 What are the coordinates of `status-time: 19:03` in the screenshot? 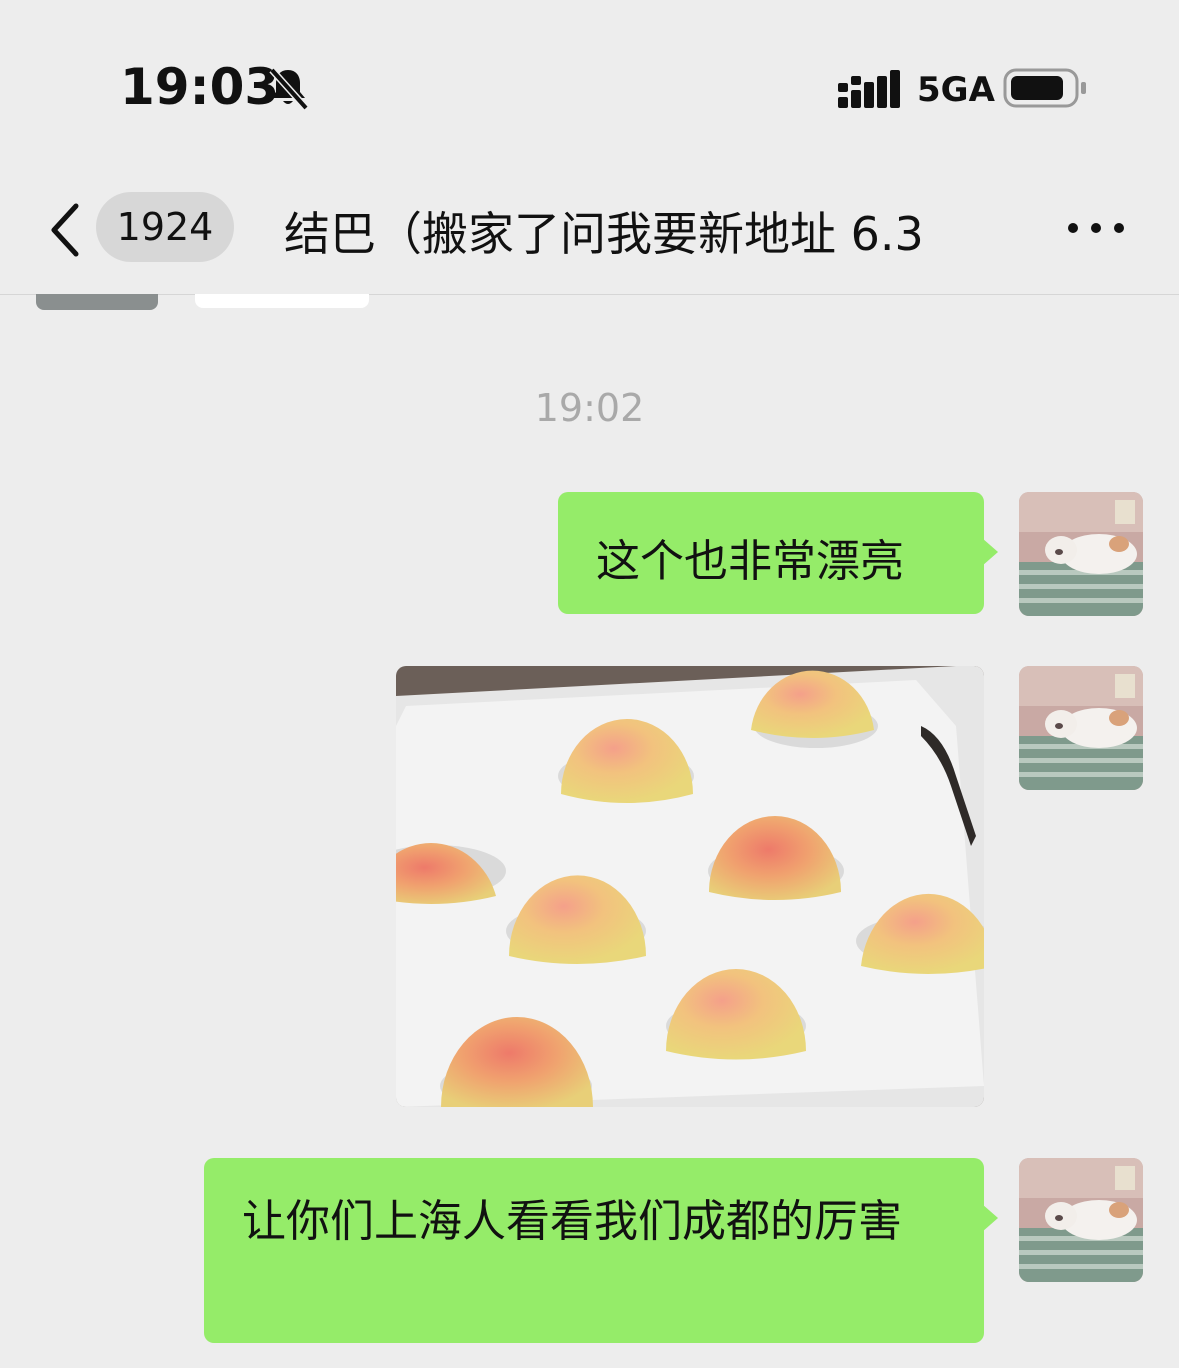 It's located at (200, 87).